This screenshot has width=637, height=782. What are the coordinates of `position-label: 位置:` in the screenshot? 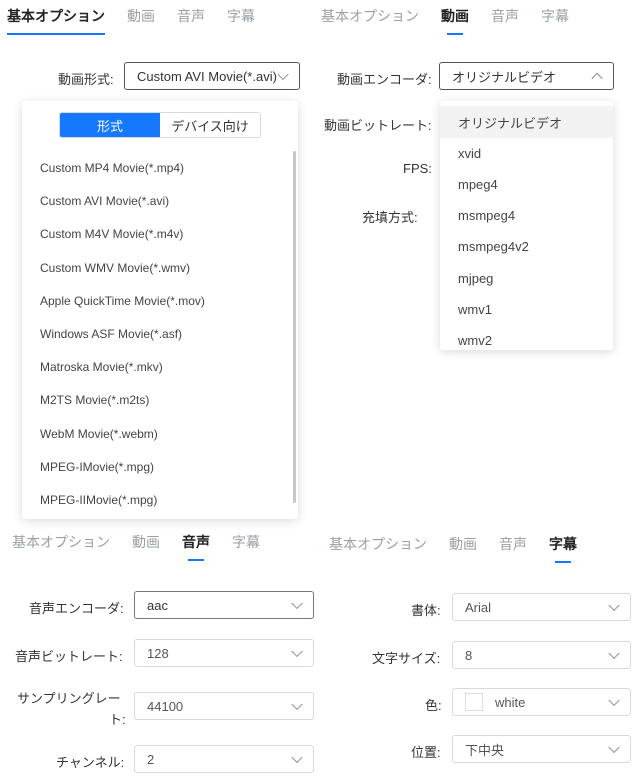 It's located at (426, 752).